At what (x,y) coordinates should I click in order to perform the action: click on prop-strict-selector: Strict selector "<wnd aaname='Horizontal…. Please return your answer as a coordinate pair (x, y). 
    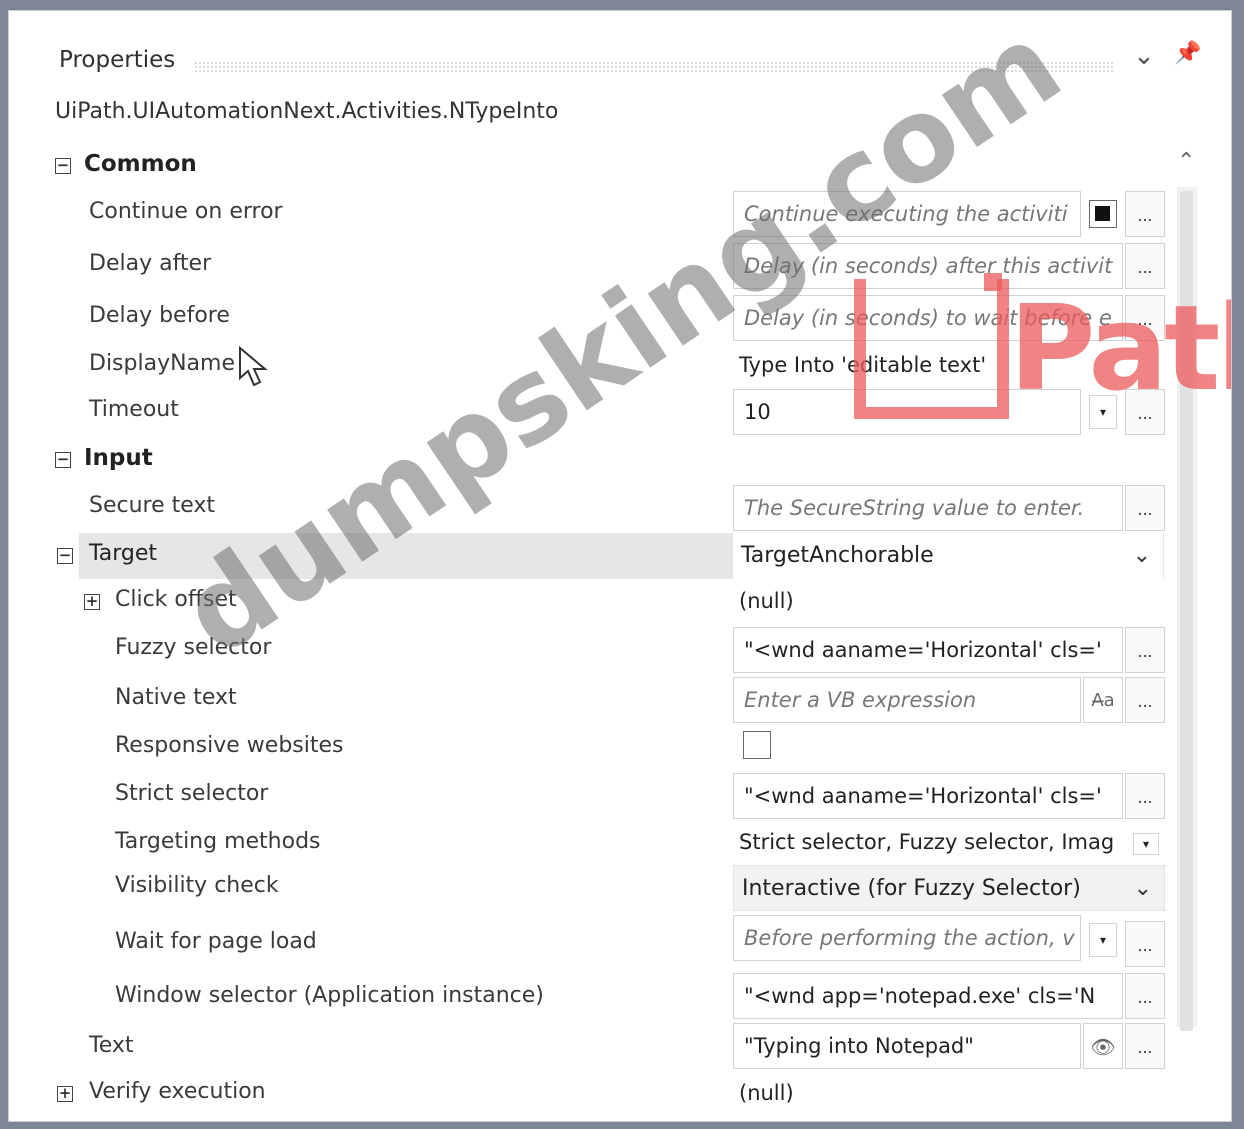
    Looking at the image, I should click on (609, 796).